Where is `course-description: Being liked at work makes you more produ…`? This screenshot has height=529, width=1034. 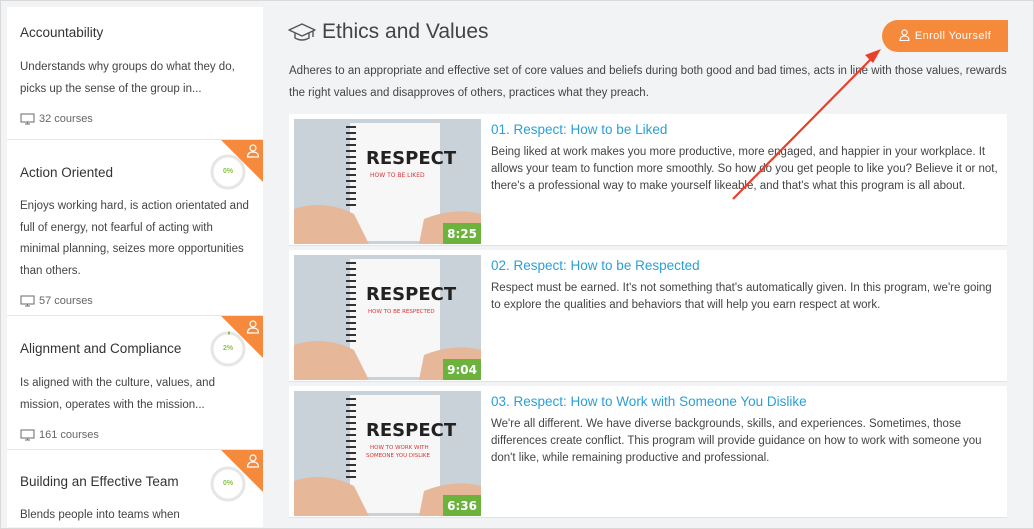 course-description: Being liked at work makes you more produ… is located at coordinates (744, 169).